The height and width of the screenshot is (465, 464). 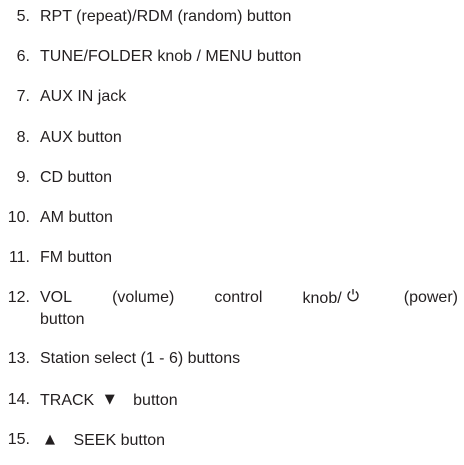 What do you see at coordinates (166, 16) in the screenshot?
I see `item-text: RPT (repeat)/RDM (random) button` at bounding box center [166, 16].